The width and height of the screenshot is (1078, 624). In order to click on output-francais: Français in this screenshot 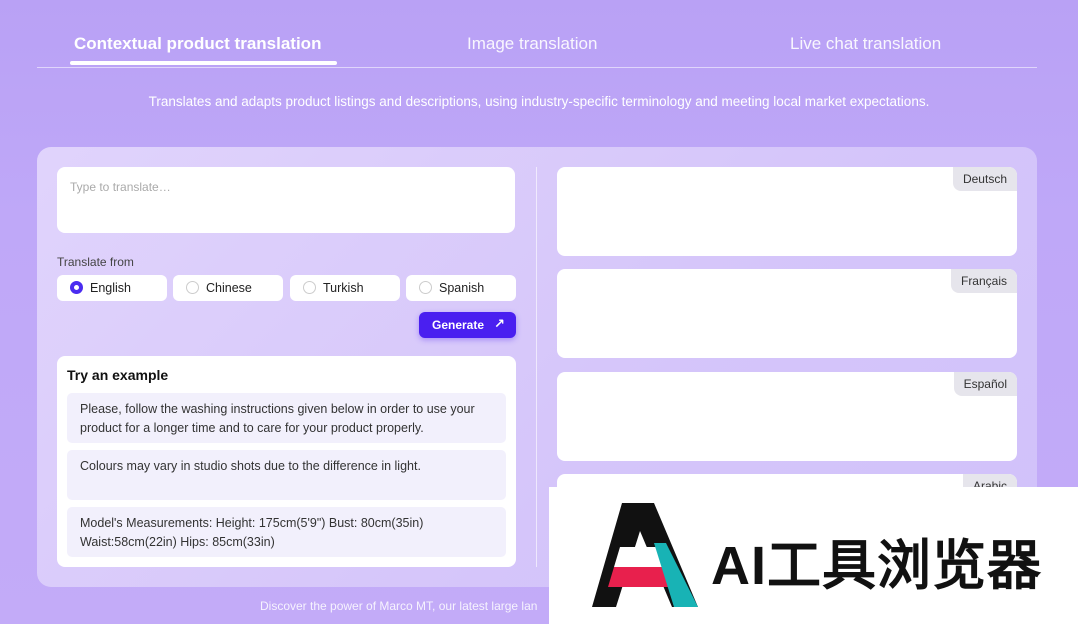, I will do `click(787, 313)`.